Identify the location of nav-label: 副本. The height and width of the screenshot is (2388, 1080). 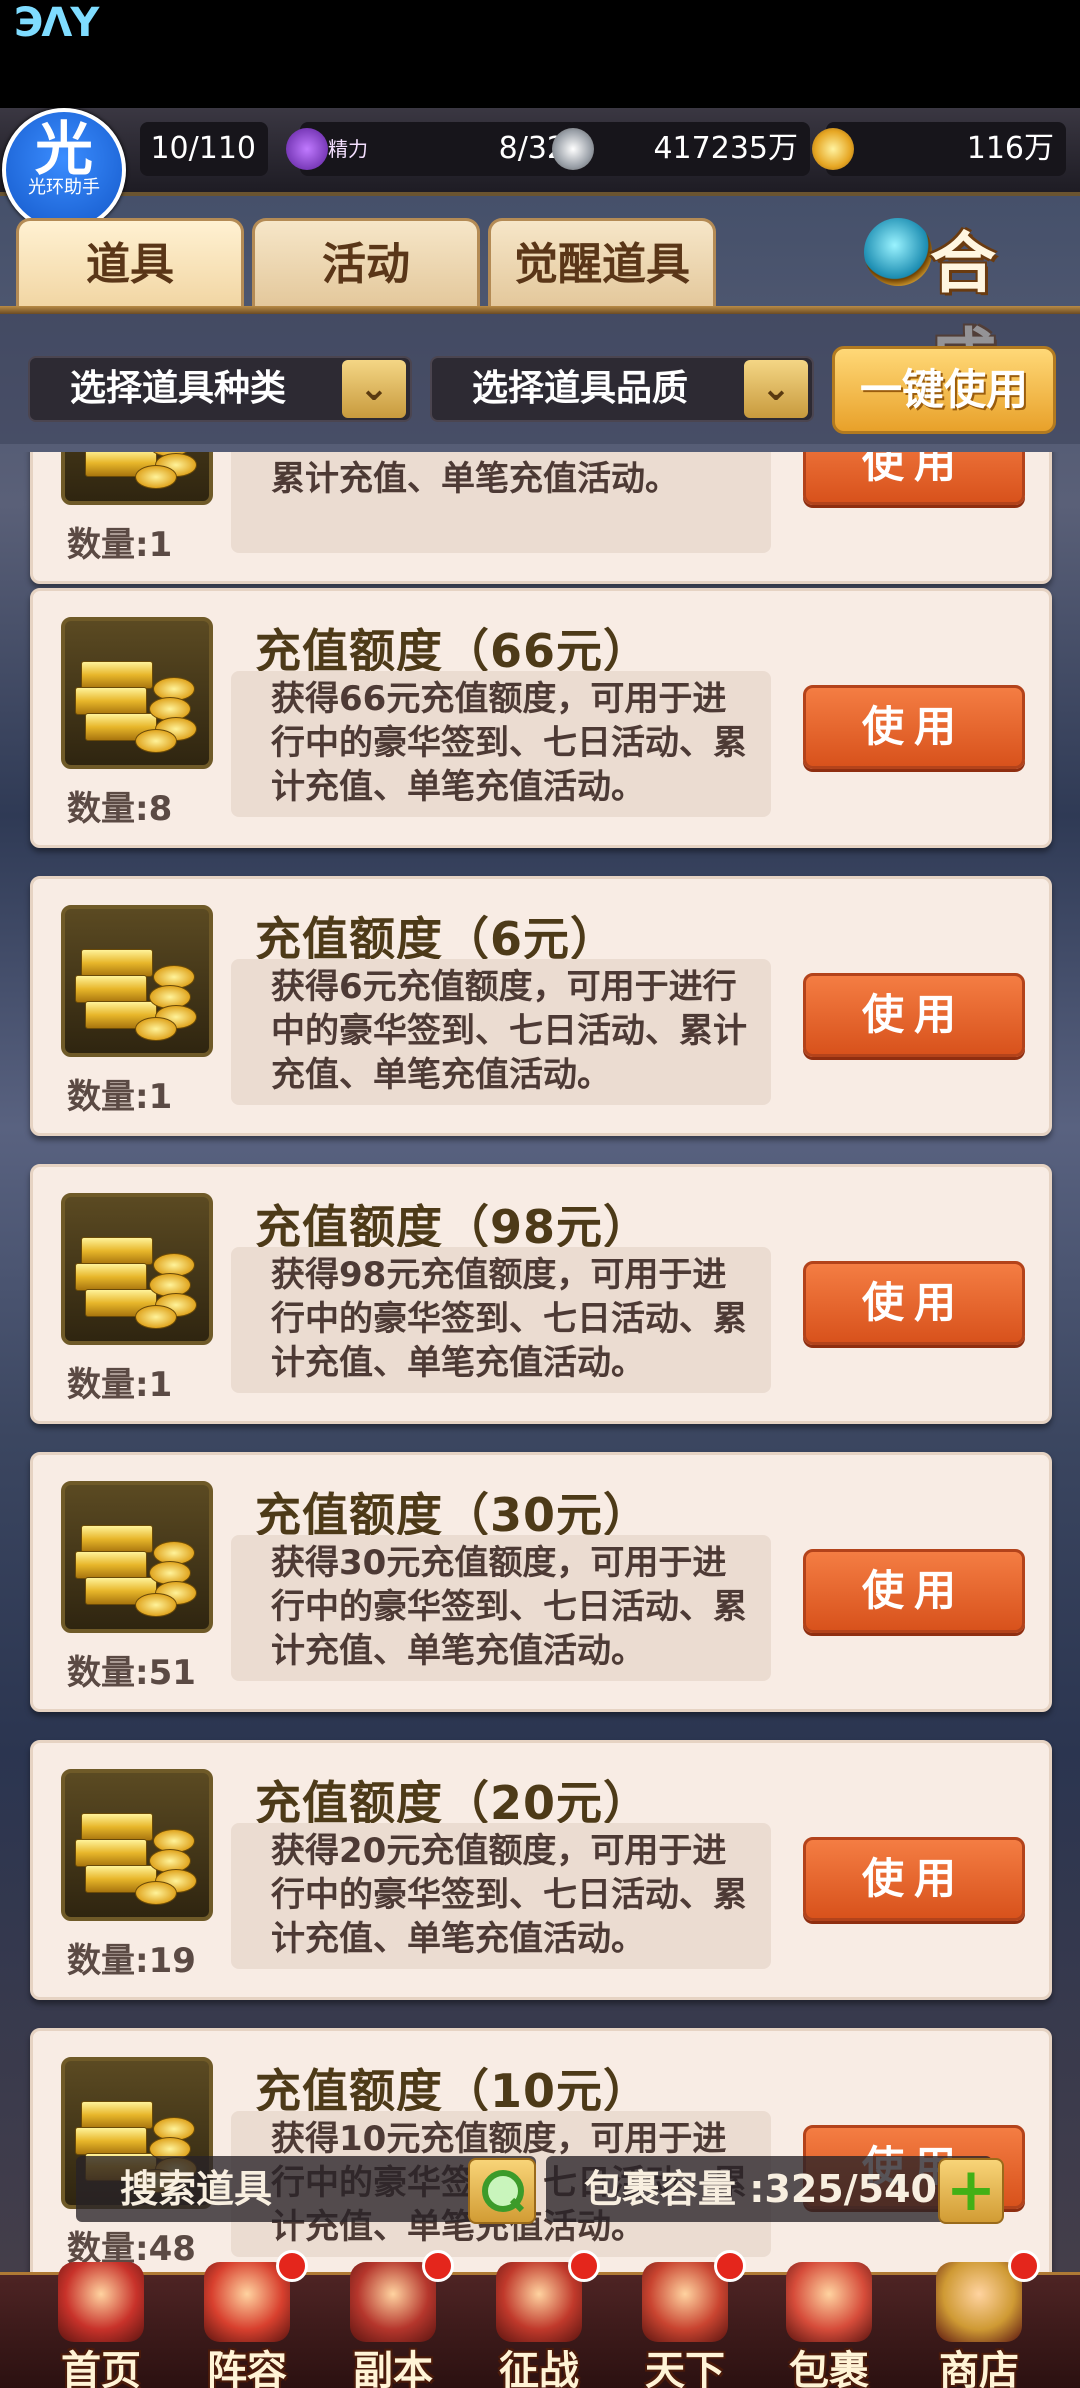
(393, 2368).